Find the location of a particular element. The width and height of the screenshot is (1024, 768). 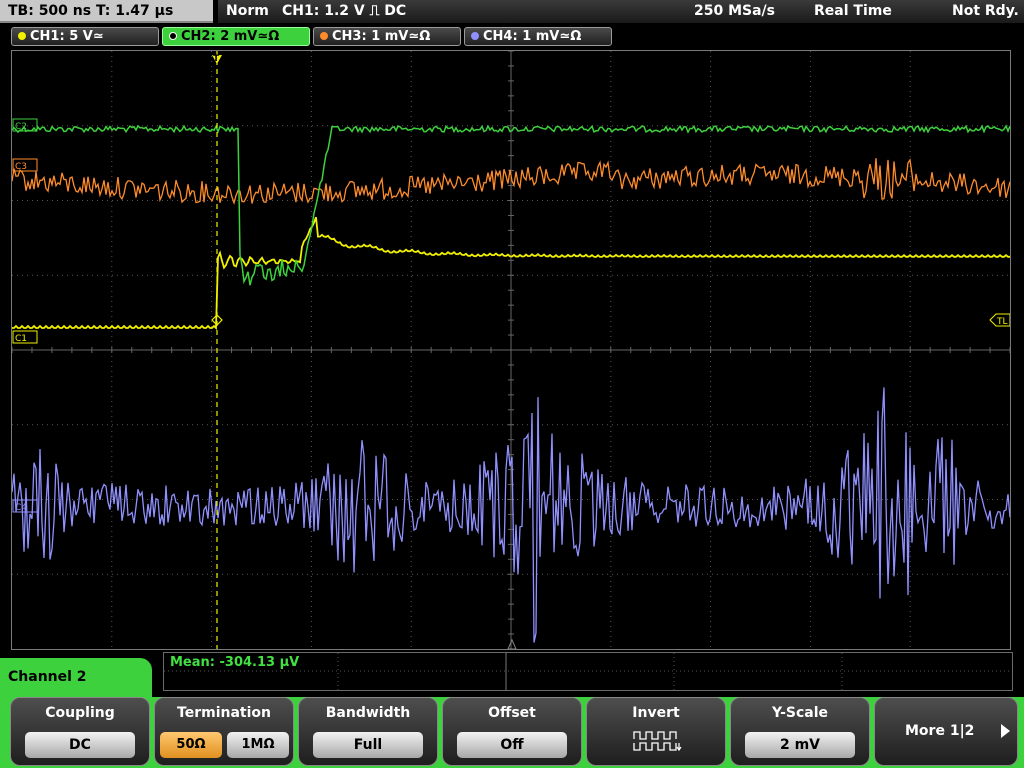

tab-ch3: CH3: 1 mV≃Ω is located at coordinates (387, 36).